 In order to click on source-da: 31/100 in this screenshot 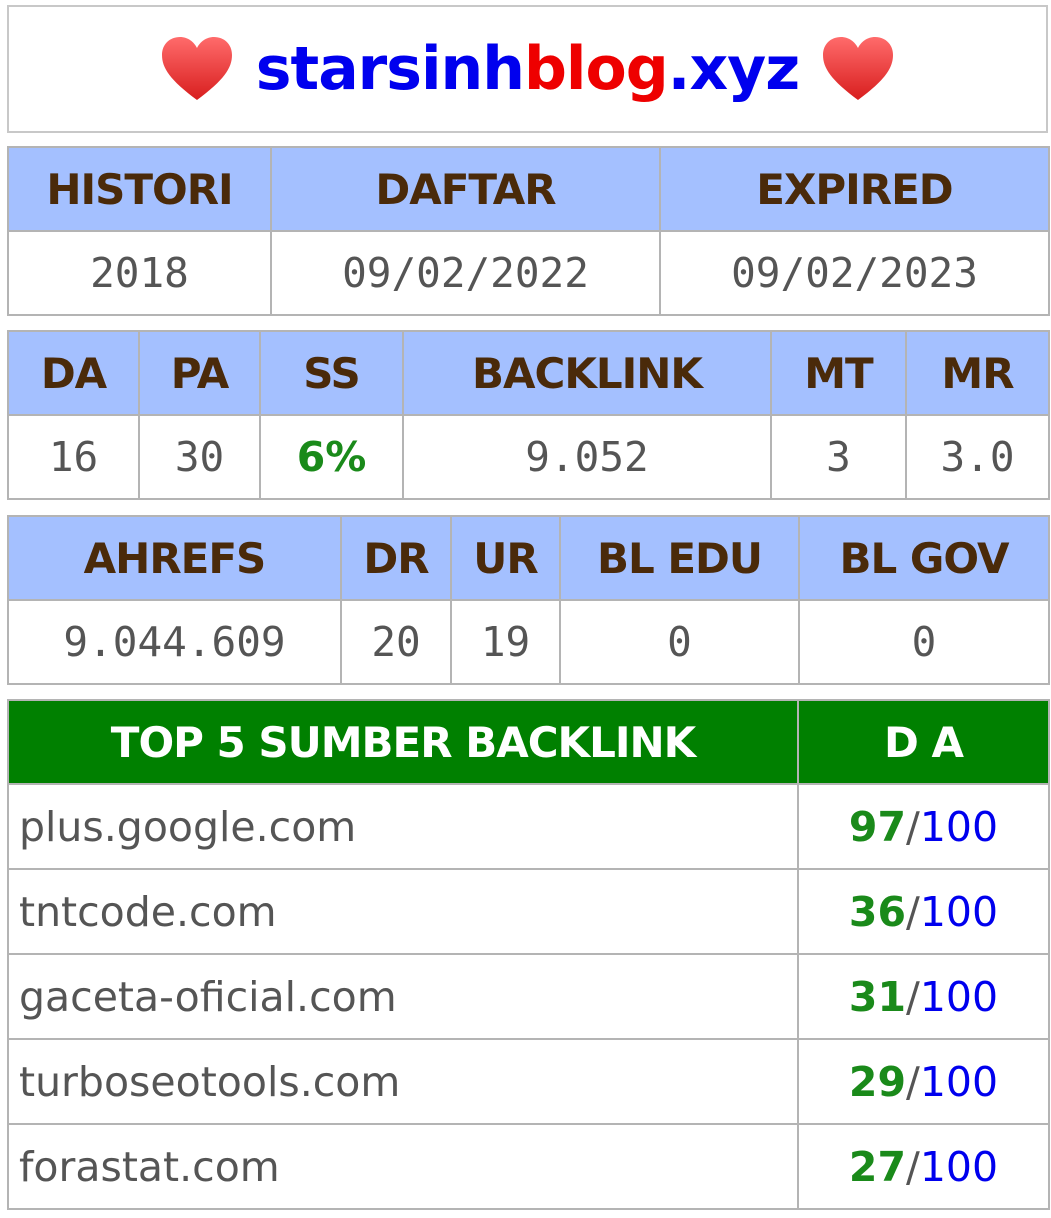, I will do `click(923, 996)`.